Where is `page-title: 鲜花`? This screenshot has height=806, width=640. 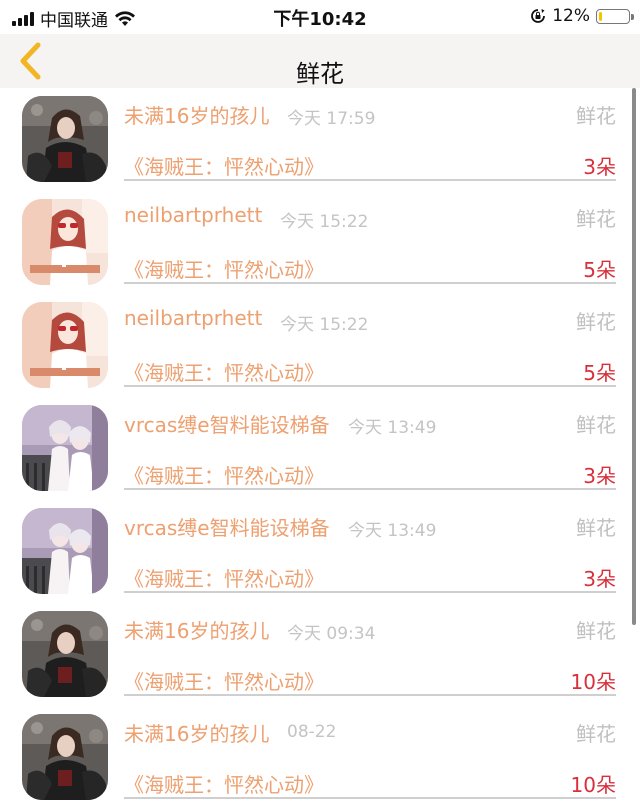
page-title: 鲜花 is located at coordinates (320, 74).